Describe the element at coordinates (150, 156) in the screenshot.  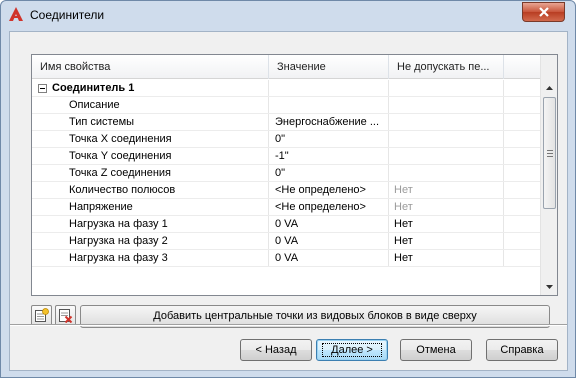
I see `property-name: Точка Y соединения` at that location.